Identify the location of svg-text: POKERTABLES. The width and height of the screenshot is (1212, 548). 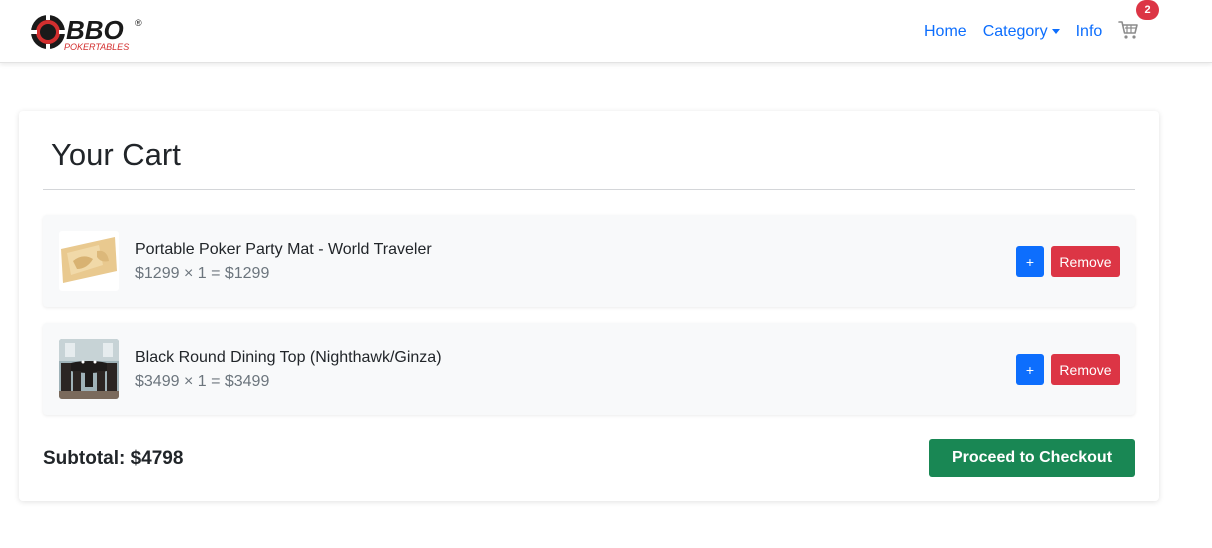
(96, 47).